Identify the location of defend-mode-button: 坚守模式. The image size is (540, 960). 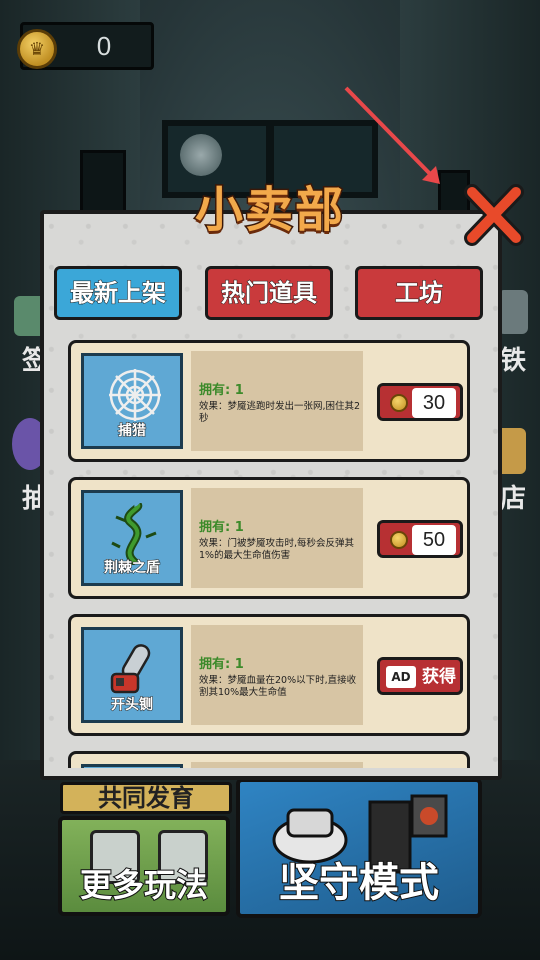
(359, 848).